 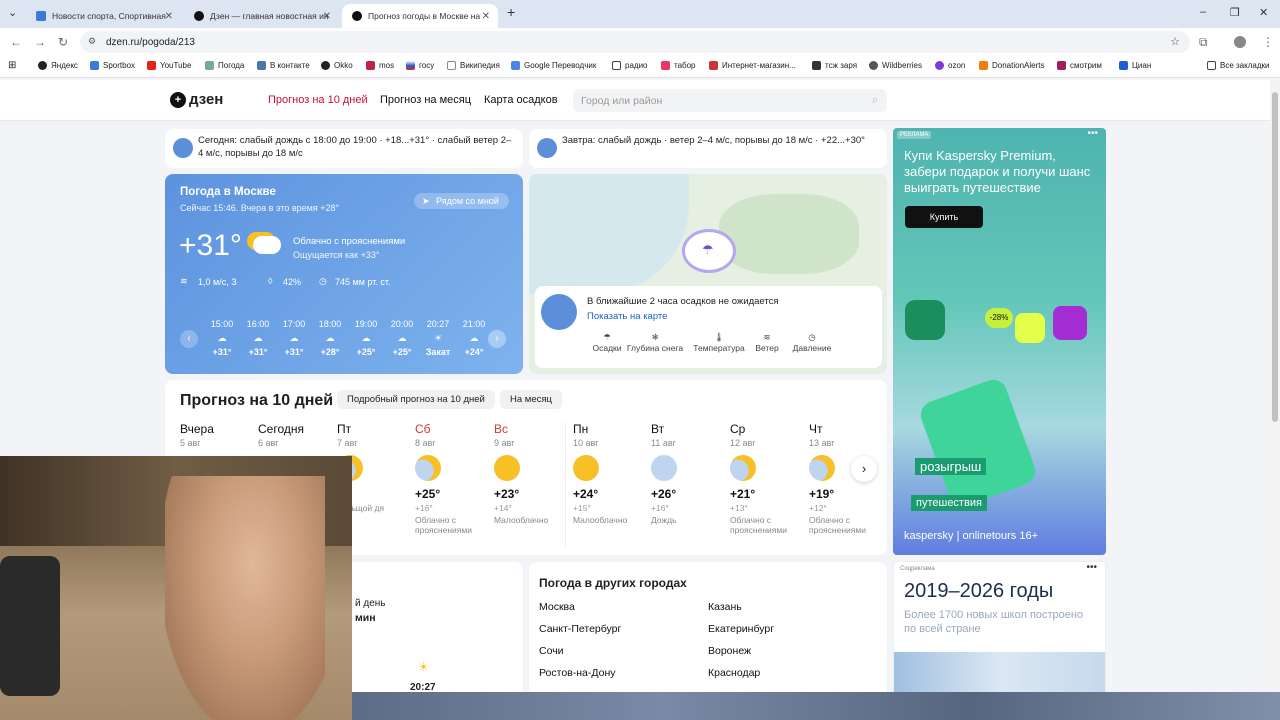 What do you see at coordinates (40, 42) in the screenshot?
I see `forward-icon: →` at bounding box center [40, 42].